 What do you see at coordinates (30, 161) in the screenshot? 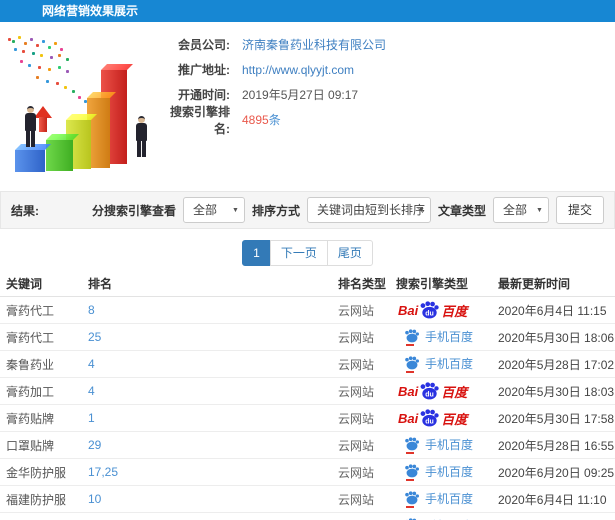
I see `illustration-bar-blue` at bounding box center [30, 161].